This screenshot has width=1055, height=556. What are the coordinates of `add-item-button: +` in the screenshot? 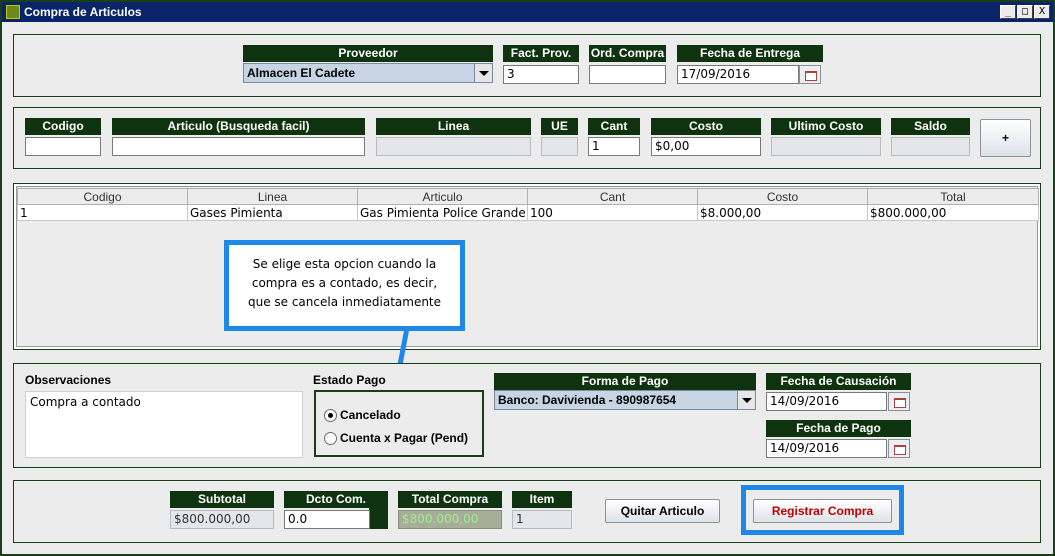 It's located at (1005, 138).